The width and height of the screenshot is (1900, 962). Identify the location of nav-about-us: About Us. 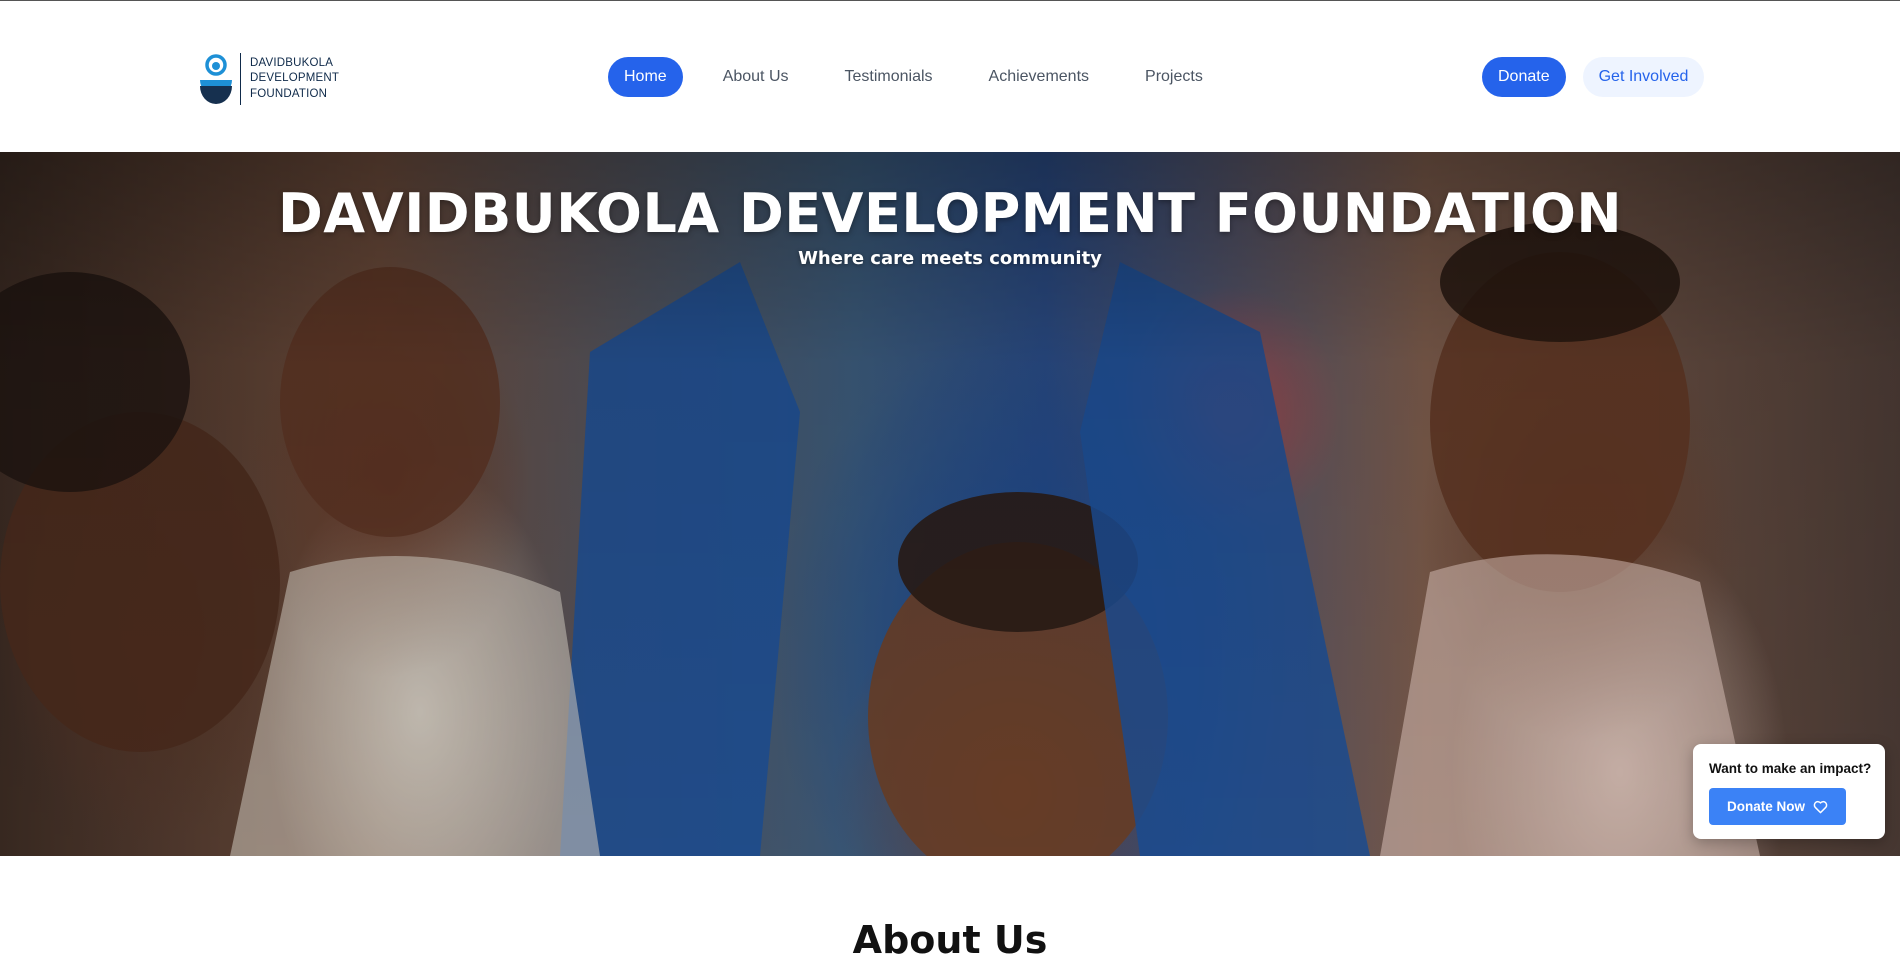
(756, 77).